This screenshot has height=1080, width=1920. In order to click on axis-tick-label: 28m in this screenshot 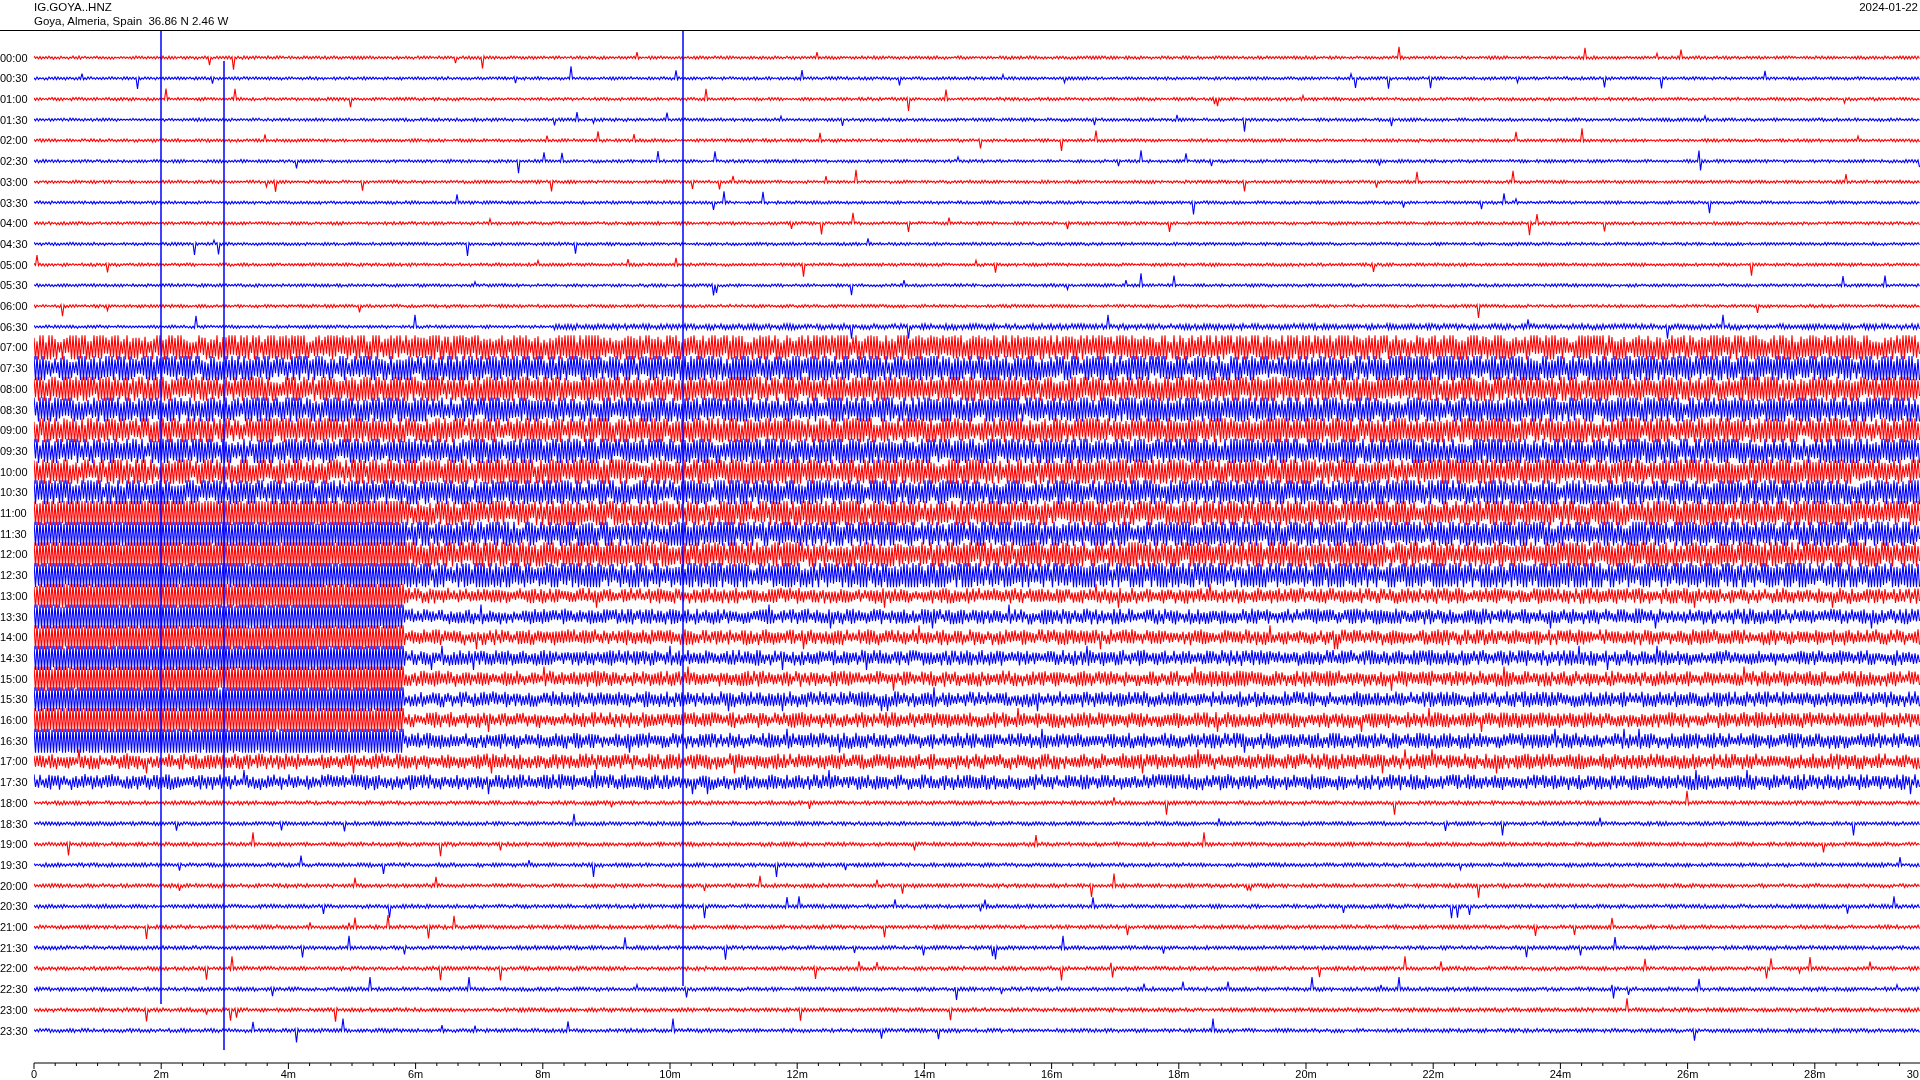, I will do `click(1815, 1074)`.